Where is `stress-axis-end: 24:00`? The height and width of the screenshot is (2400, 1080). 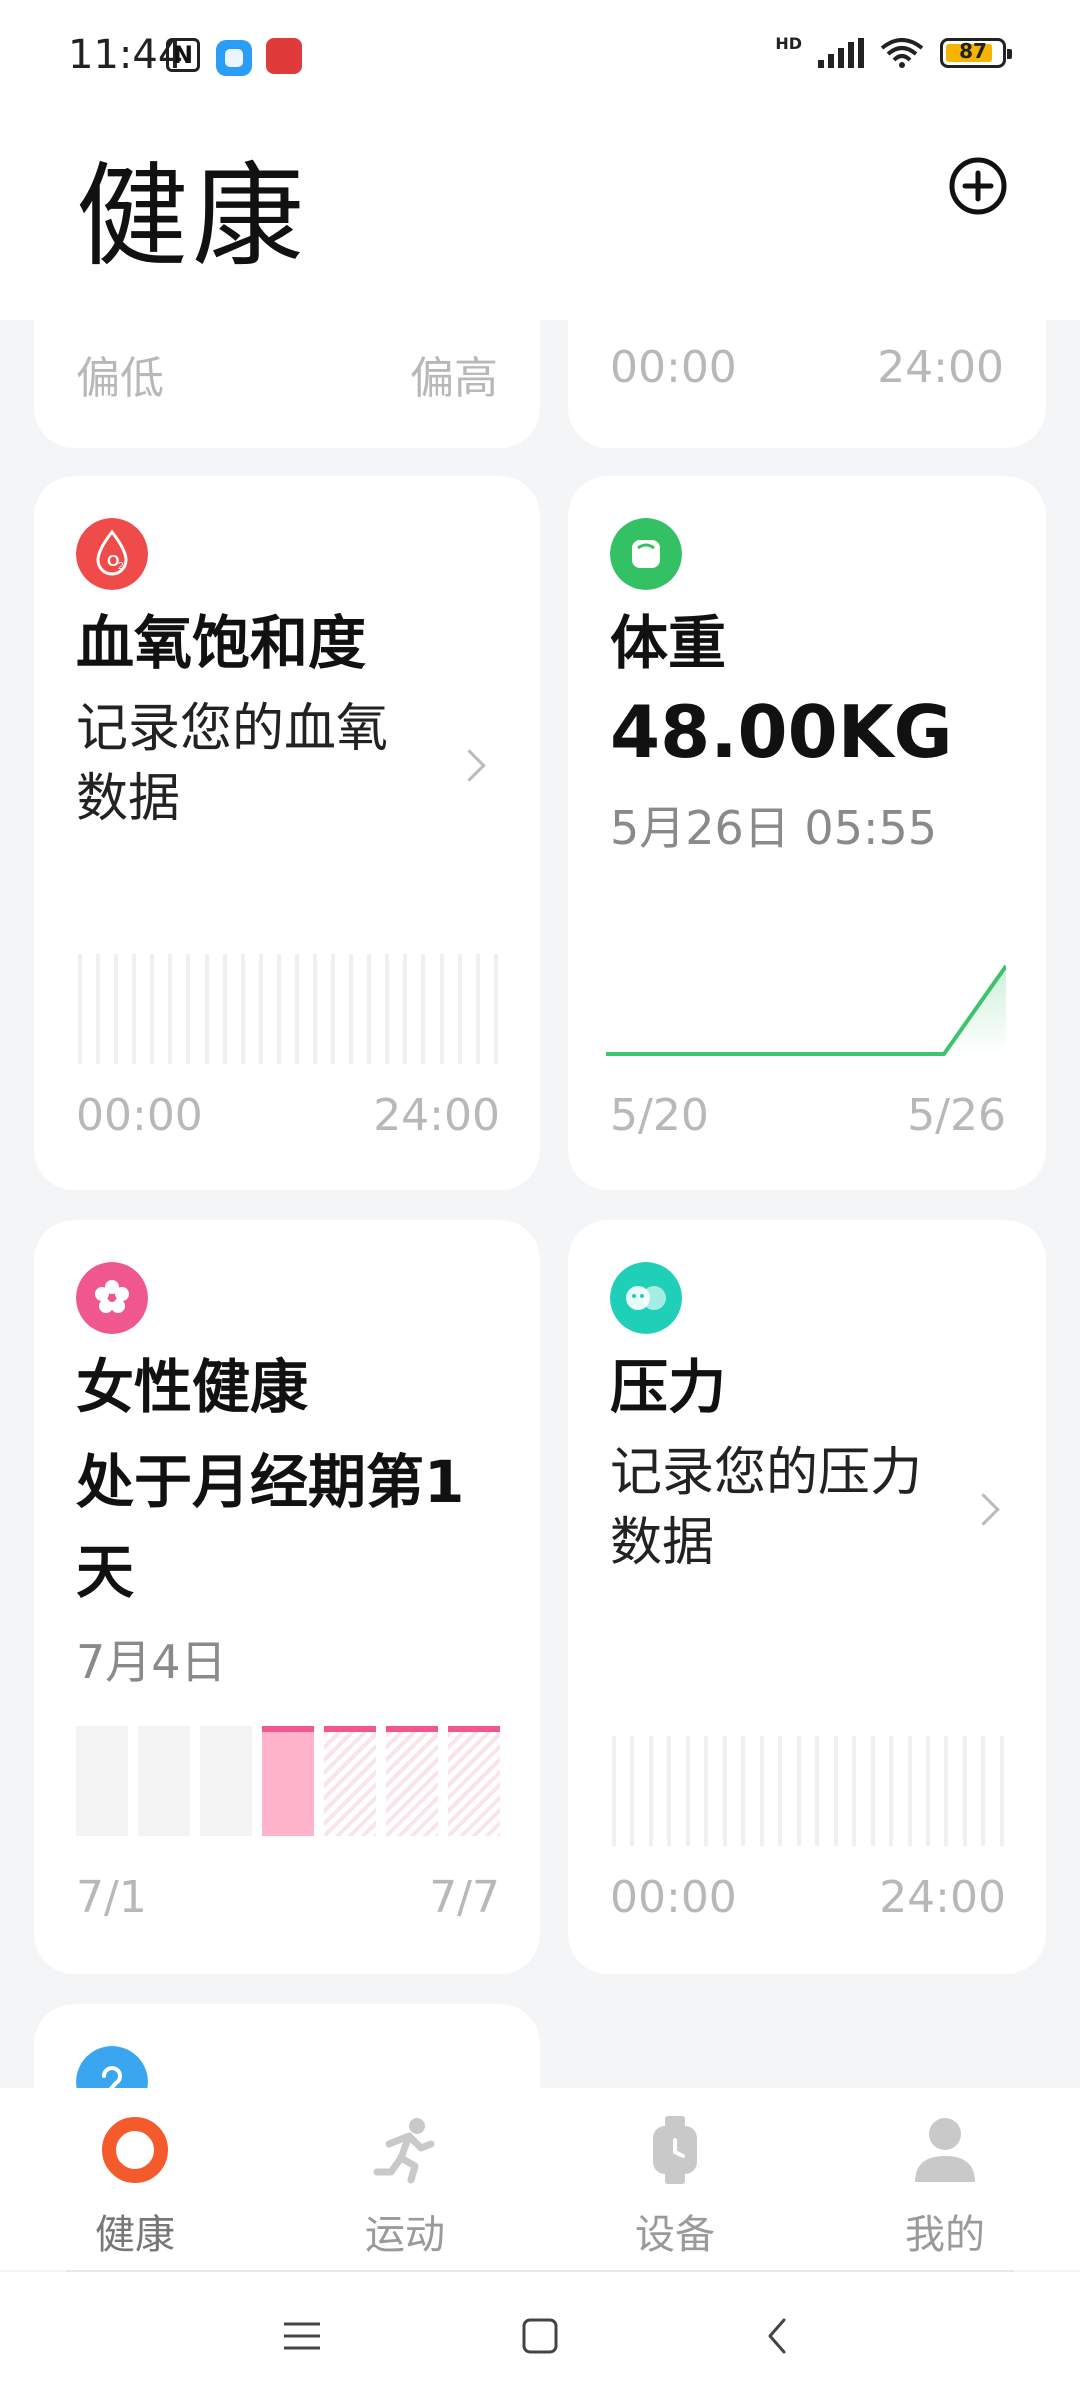 stress-axis-end: 24:00 is located at coordinates (942, 1897).